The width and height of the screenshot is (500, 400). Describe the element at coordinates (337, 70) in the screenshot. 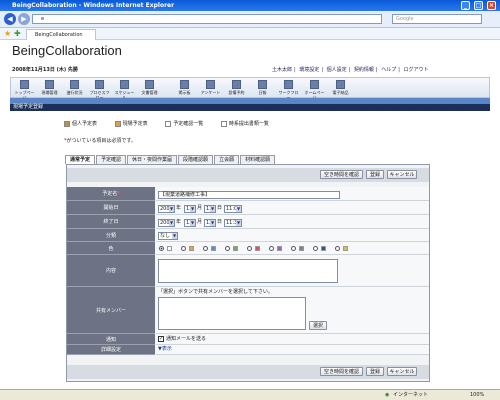

I see `link-personal: 個人設定` at that location.